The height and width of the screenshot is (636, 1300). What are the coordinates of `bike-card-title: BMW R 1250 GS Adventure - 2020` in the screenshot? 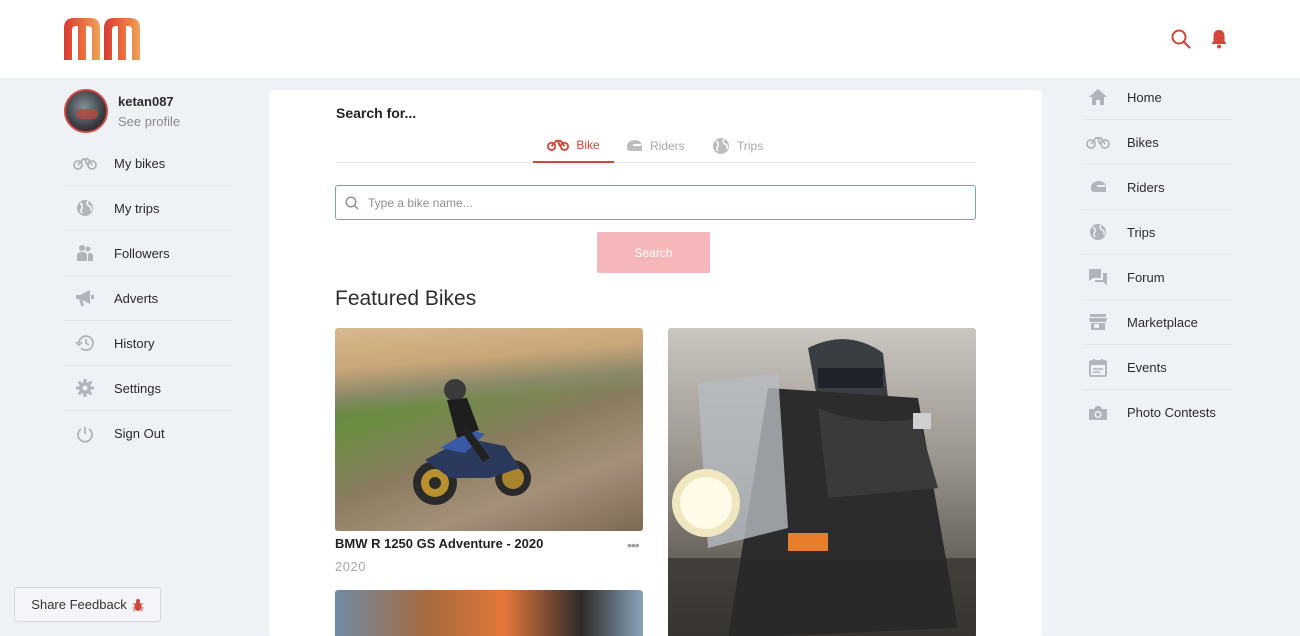 It's located at (439, 543).